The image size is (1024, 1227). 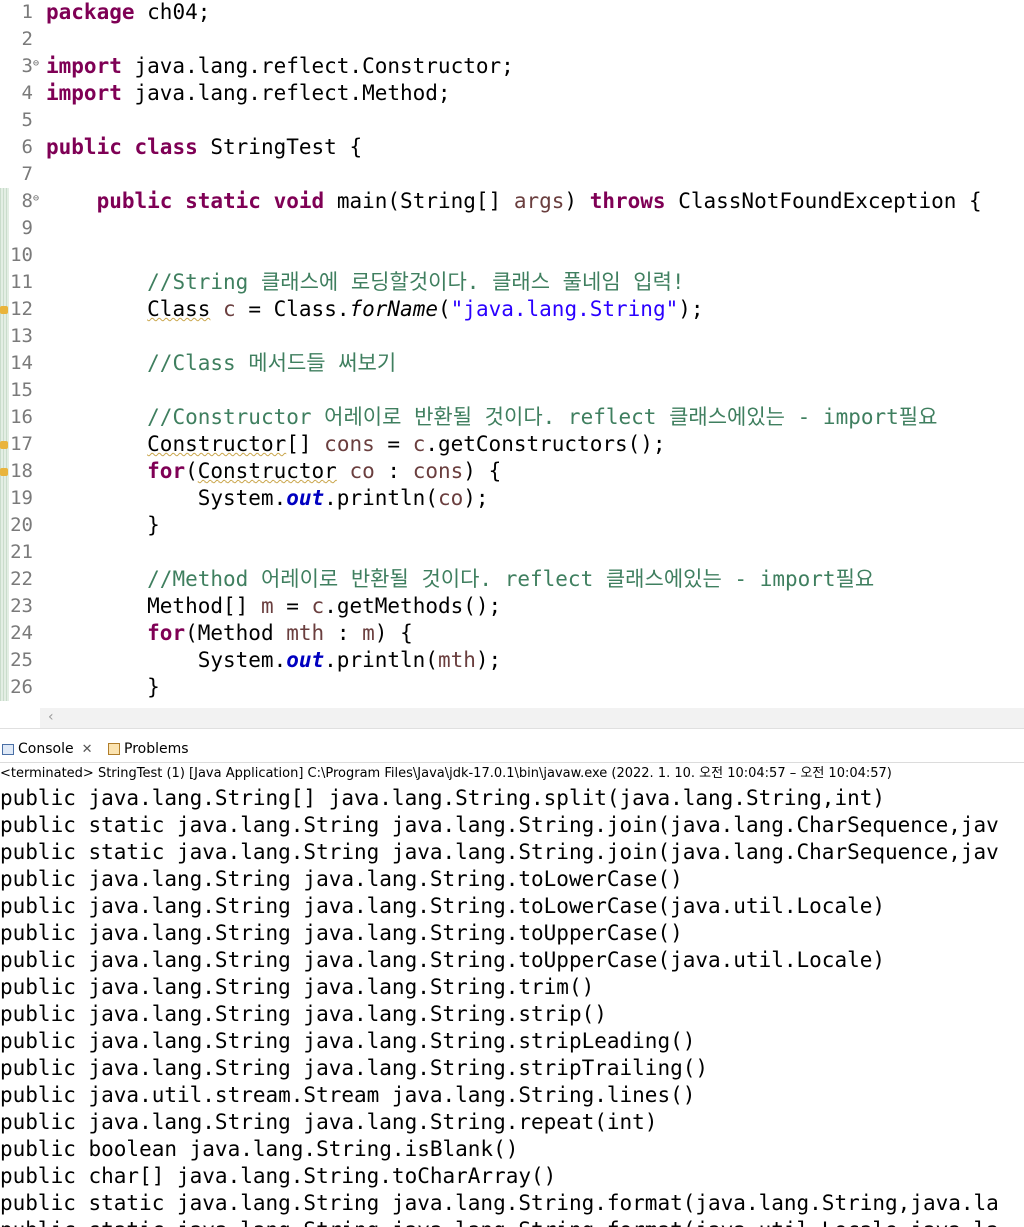 What do you see at coordinates (27, 93) in the screenshot?
I see `line-number: 4` at bounding box center [27, 93].